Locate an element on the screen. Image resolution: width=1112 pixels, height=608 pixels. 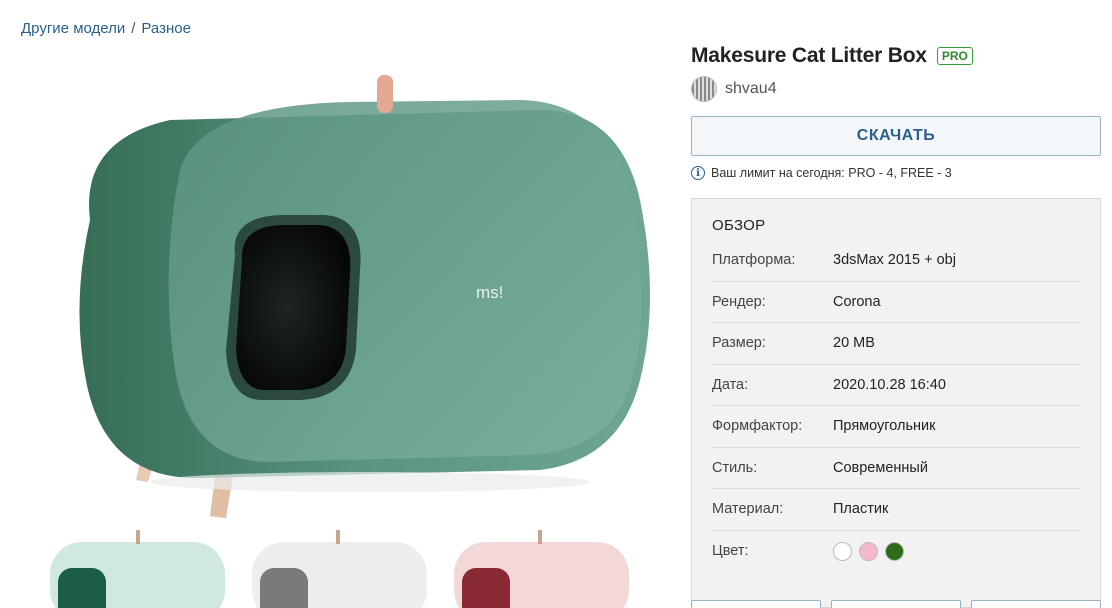
bottom-buttons-row is located at coordinates (896, 604).